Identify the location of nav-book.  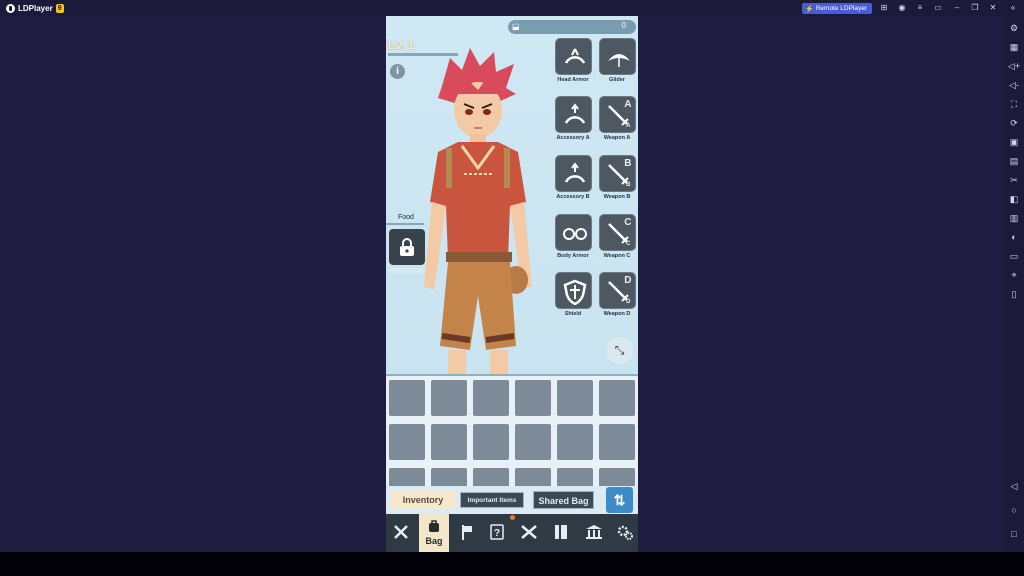
(561, 533).